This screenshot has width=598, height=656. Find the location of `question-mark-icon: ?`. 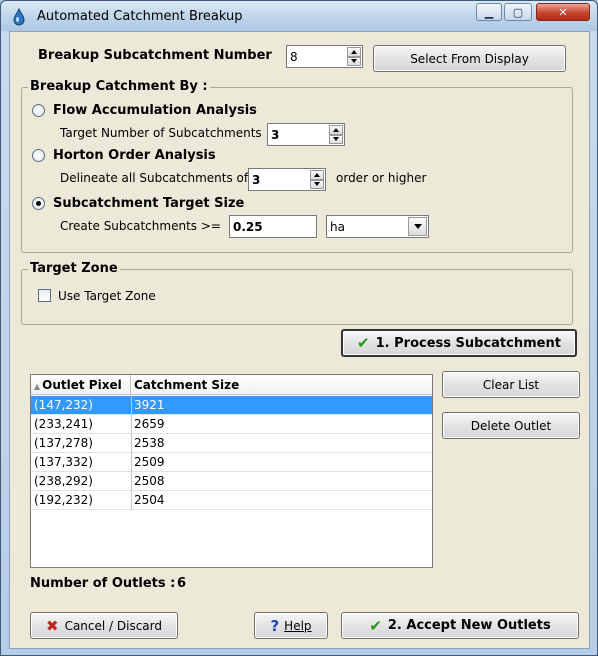

question-mark-icon: ? is located at coordinates (275, 625).